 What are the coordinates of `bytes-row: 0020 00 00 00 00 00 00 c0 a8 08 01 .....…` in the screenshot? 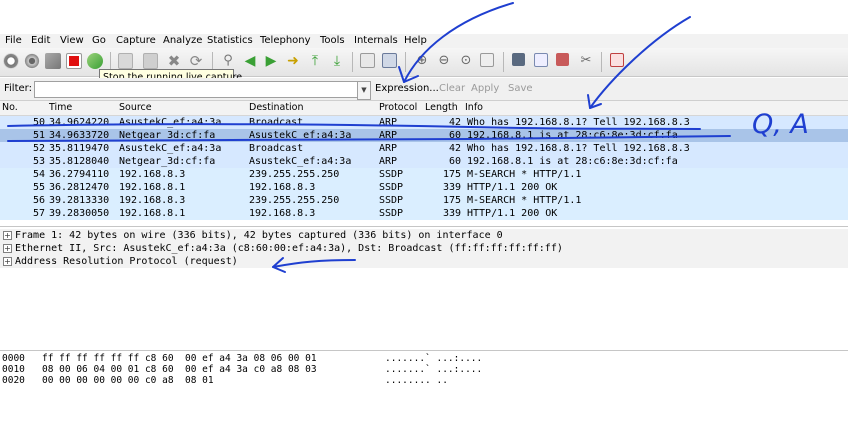 It's located at (424, 380).